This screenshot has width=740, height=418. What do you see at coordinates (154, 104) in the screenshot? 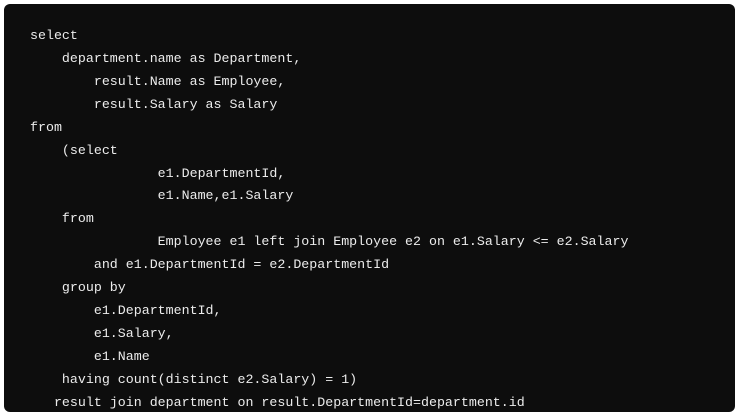
I see `code-line: result.Salary as Salary` at bounding box center [154, 104].